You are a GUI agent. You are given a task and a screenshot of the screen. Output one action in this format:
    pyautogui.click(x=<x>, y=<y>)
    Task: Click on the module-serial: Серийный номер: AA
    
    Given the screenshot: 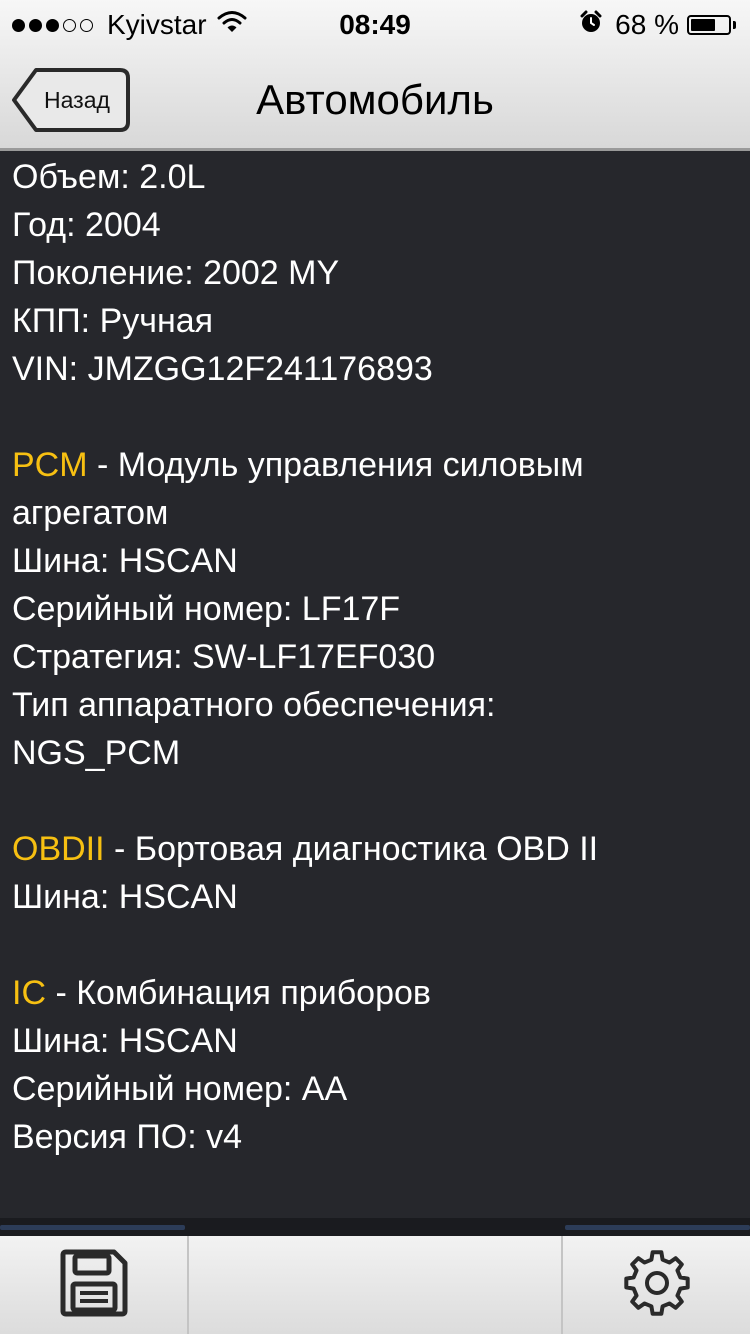 What is the action you would take?
    pyautogui.click(x=180, y=1089)
    